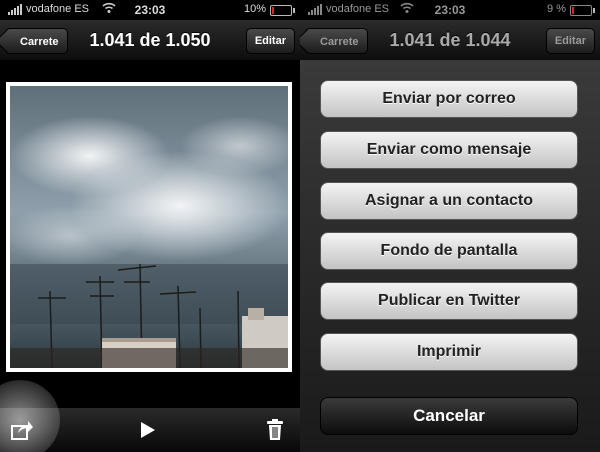 The width and height of the screenshot is (600, 452). I want to click on wallpaper-button: Fondo de pantalla, so click(449, 251).